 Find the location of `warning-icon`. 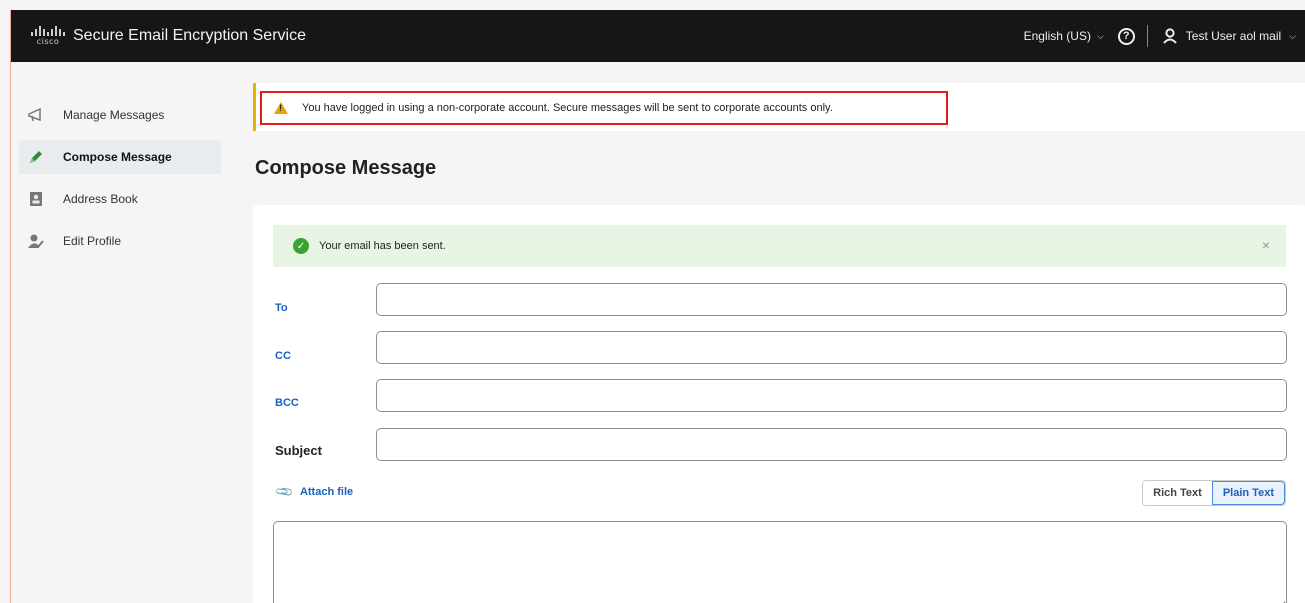

warning-icon is located at coordinates (281, 108).